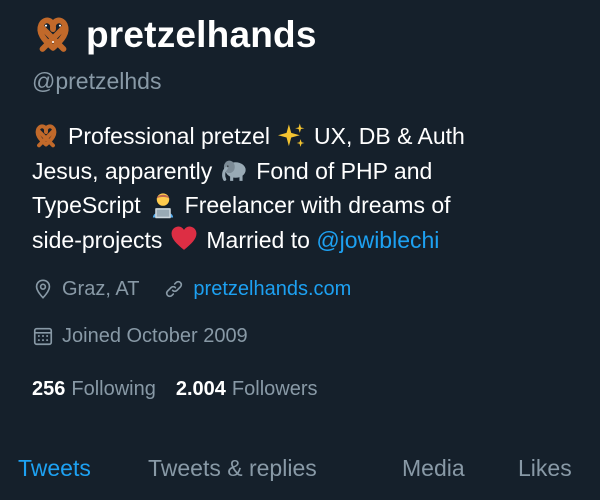 The image size is (600, 500). What do you see at coordinates (97, 239) in the screenshot?
I see `bio-text: side-projects` at bounding box center [97, 239].